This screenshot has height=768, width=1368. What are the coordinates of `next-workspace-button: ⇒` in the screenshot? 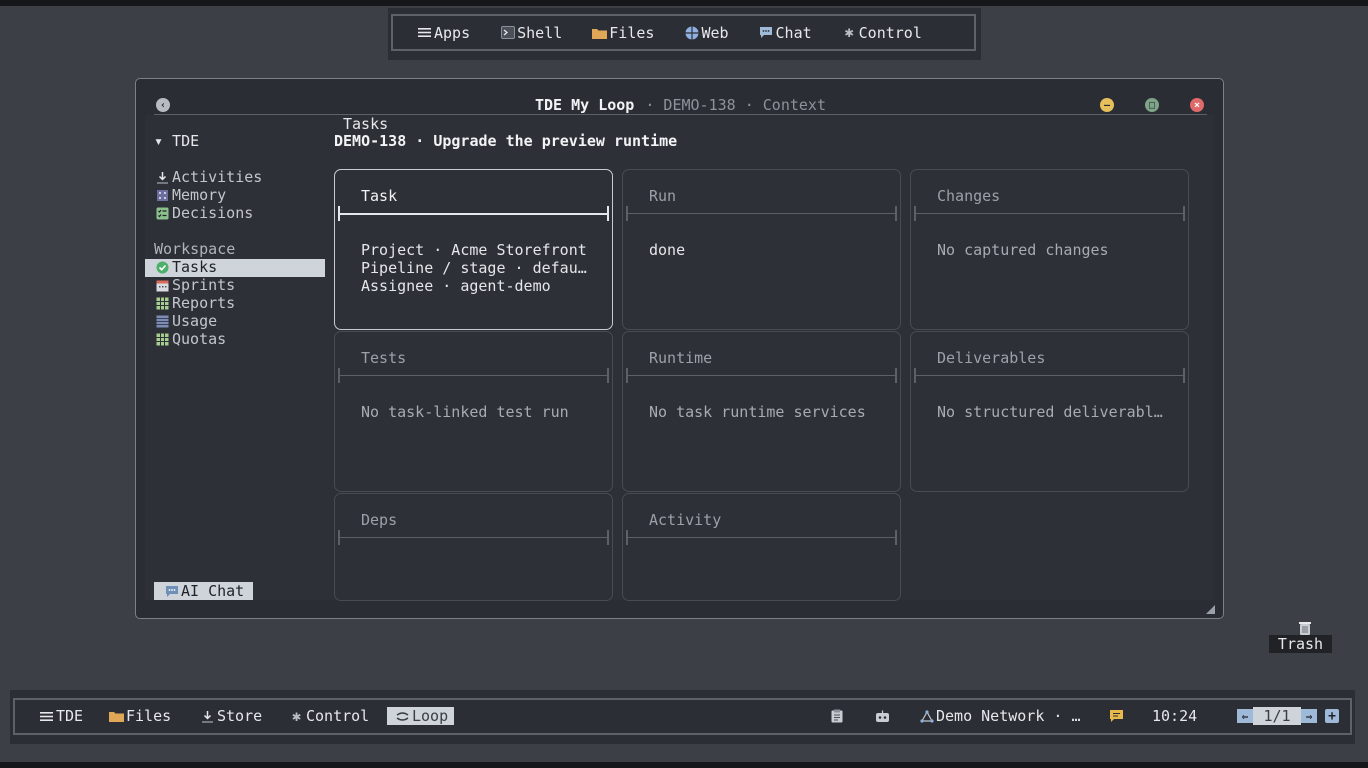 It's located at (1309, 716).